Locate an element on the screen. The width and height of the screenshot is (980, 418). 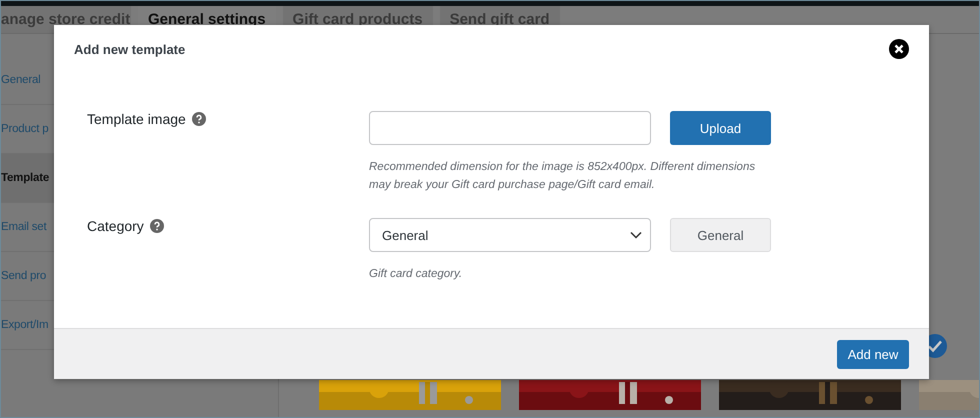
upload-button: Upload is located at coordinates (720, 128).